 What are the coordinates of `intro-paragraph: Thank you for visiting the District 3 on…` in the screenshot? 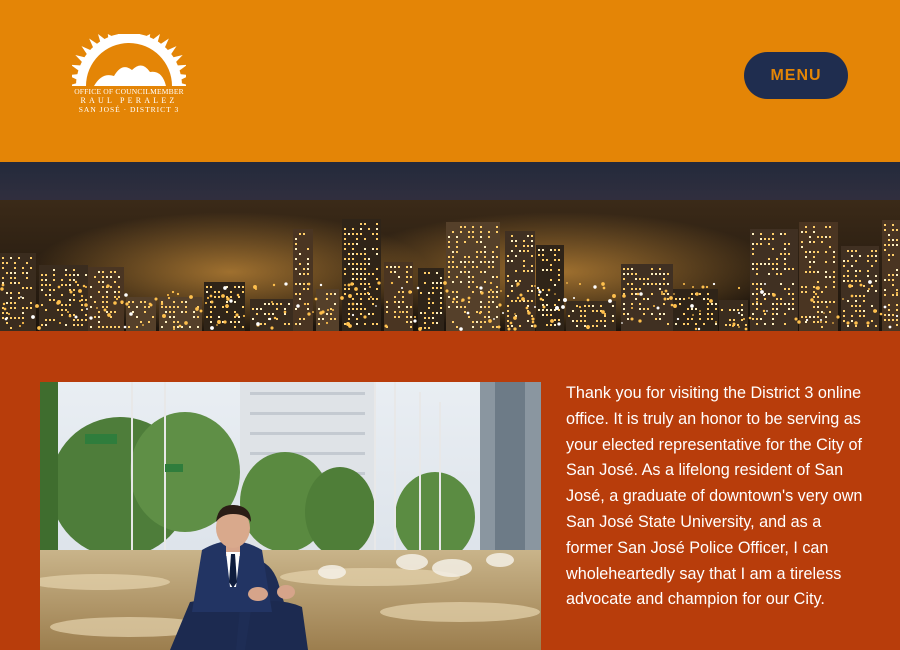 It's located at (714, 496).